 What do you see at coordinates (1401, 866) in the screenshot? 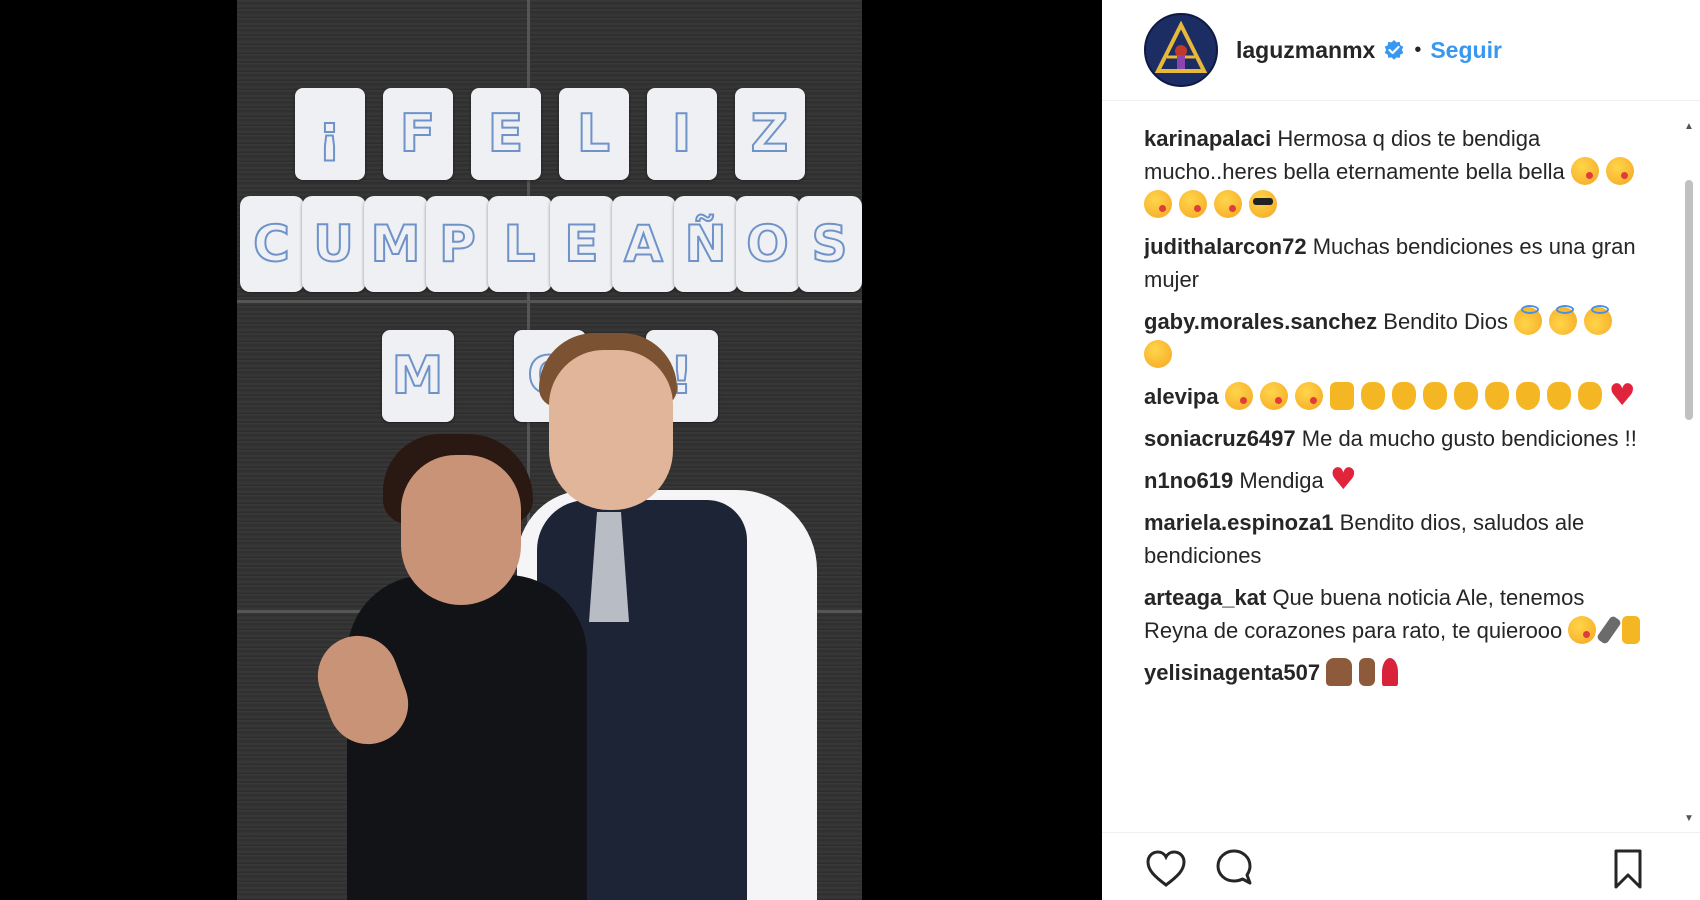
I see `post-actions-bar` at bounding box center [1401, 866].